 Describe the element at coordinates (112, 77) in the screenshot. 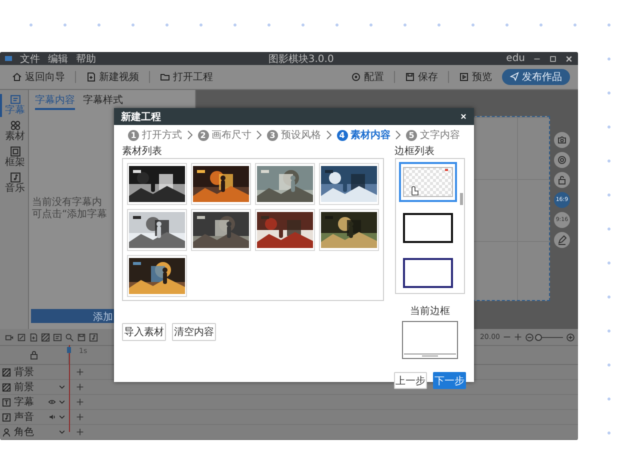

I see `toolbar-button: 新建视频` at that location.